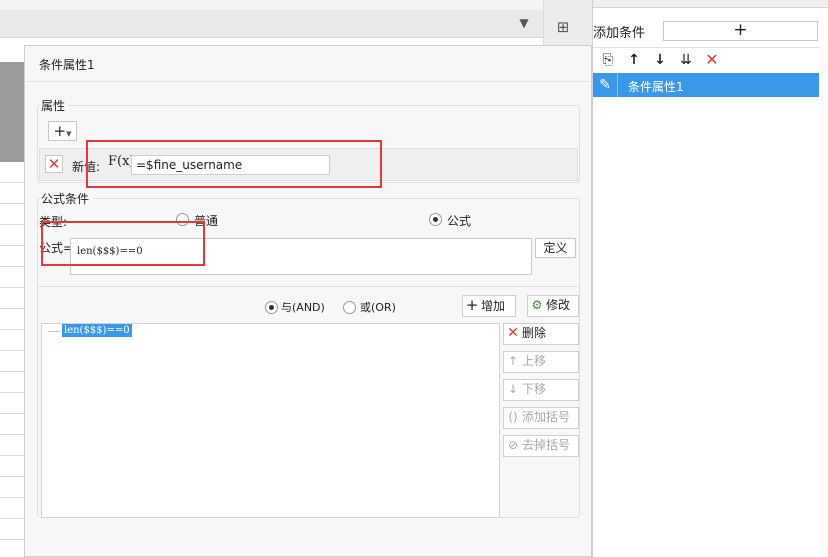  I want to click on condition-list-item: ✎ 条件属性1, so click(706, 85).